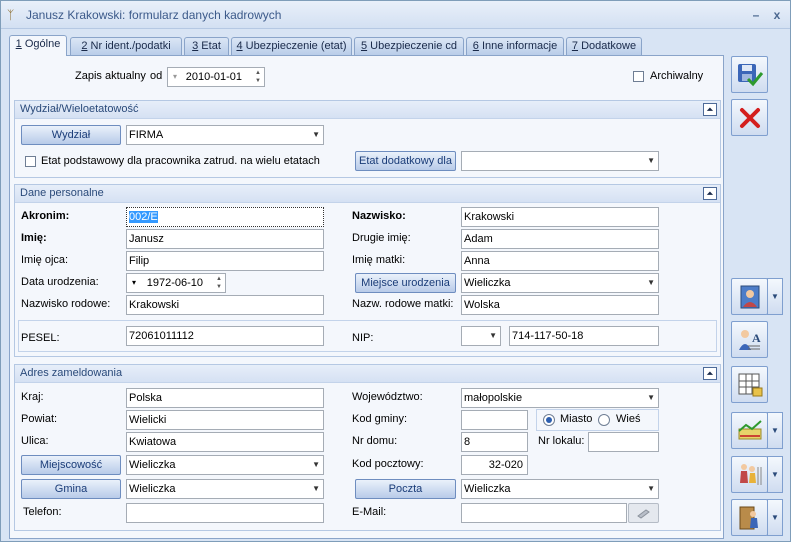 The width and height of the screenshot is (791, 542). Describe the element at coordinates (216, 77) in the screenshot. I see `zapis-date-field: ▾ 2010-01-01 ▲ ▼` at that location.